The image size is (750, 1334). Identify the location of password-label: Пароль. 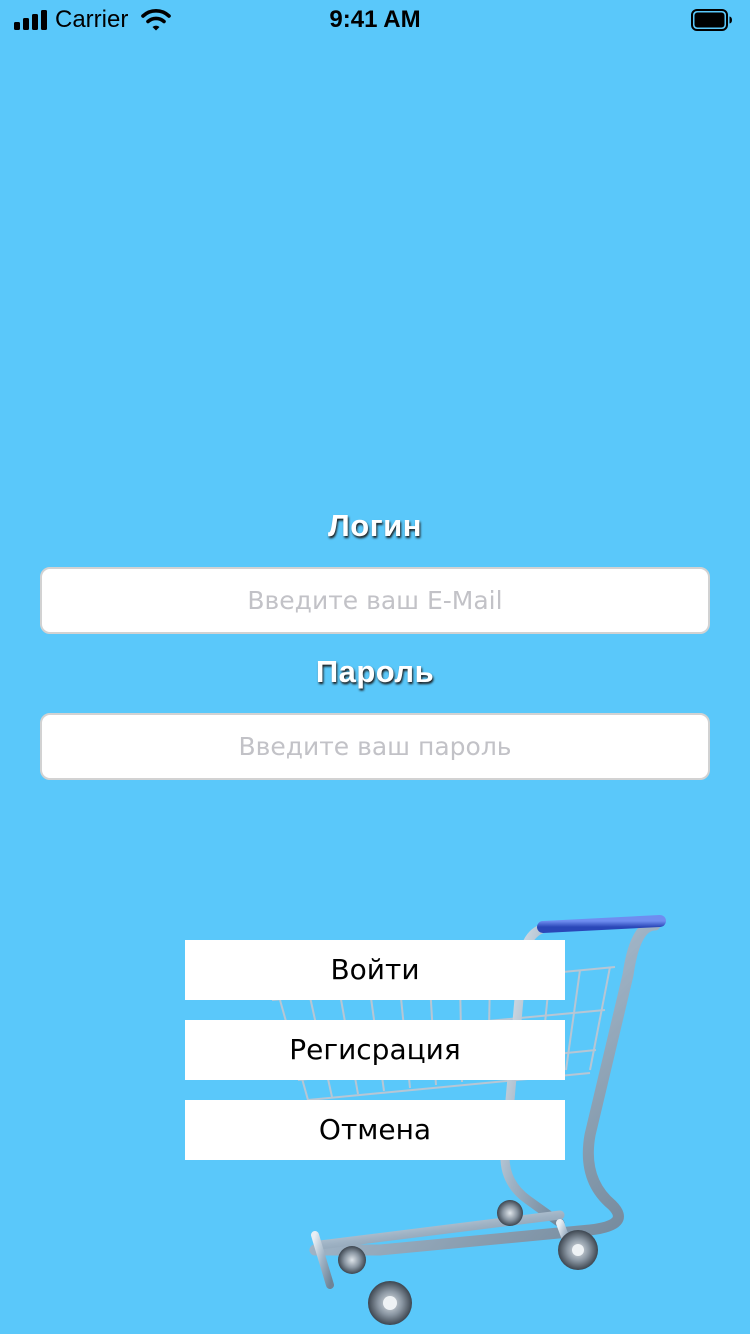
(375, 671).